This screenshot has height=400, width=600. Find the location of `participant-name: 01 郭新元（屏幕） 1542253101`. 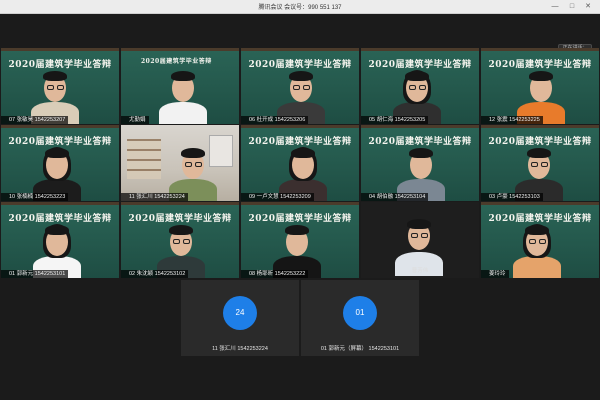

participant-name: 01 郭新元（屏幕） 1542253101 is located at coordinates (360, 349).